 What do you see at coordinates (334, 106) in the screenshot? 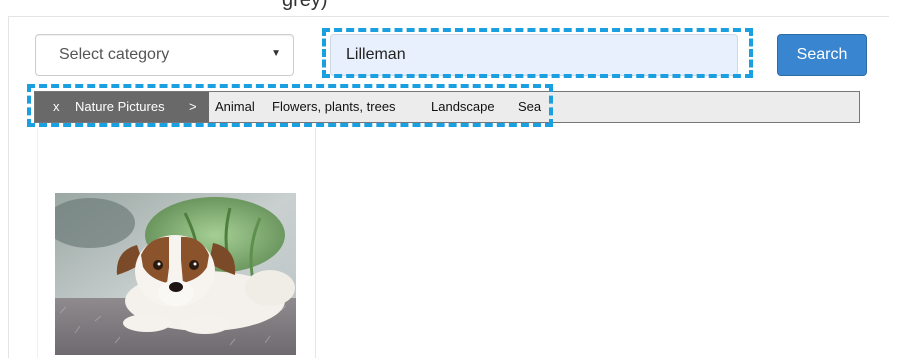
I see `subcategory-flowers-plants-trees: Flowers, plants, trees` at bounding box center [334, 106].